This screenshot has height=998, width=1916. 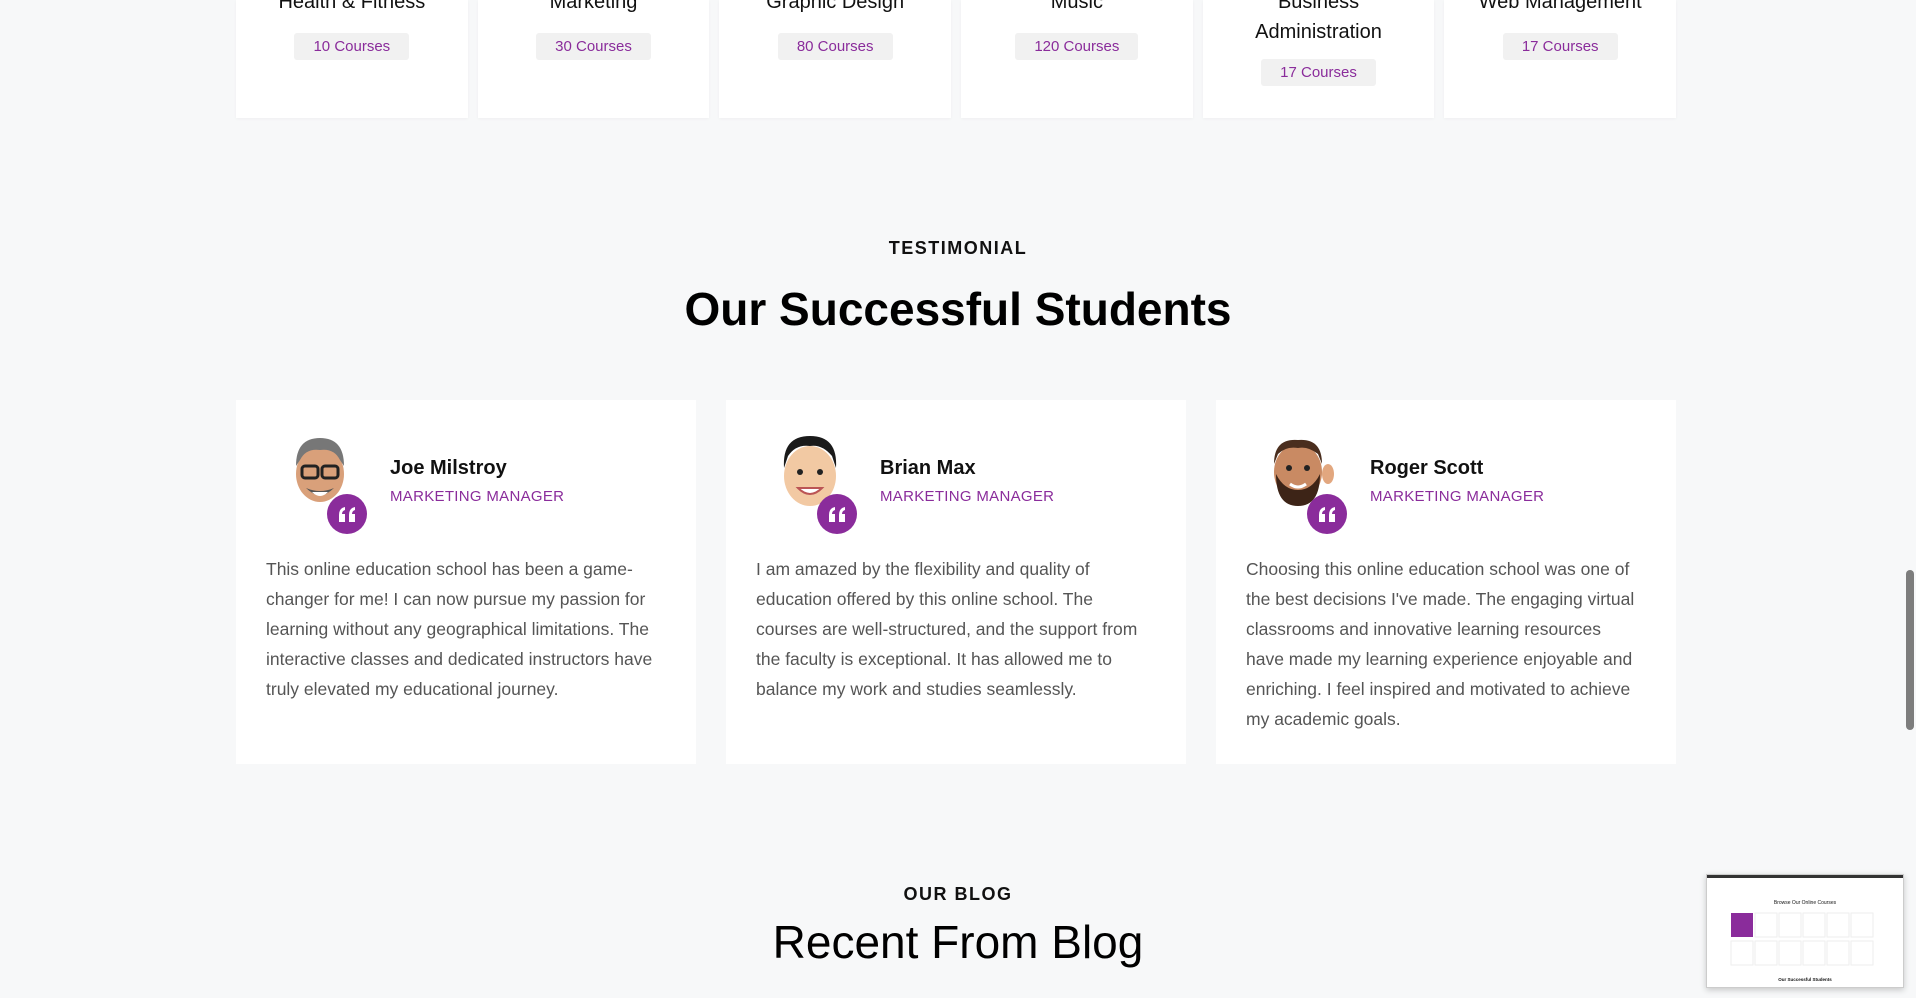 What do you see at coordinates (1560, 6) in the screenshot?
I see `category-name: Web Management` at bounding box center [1560, 6].